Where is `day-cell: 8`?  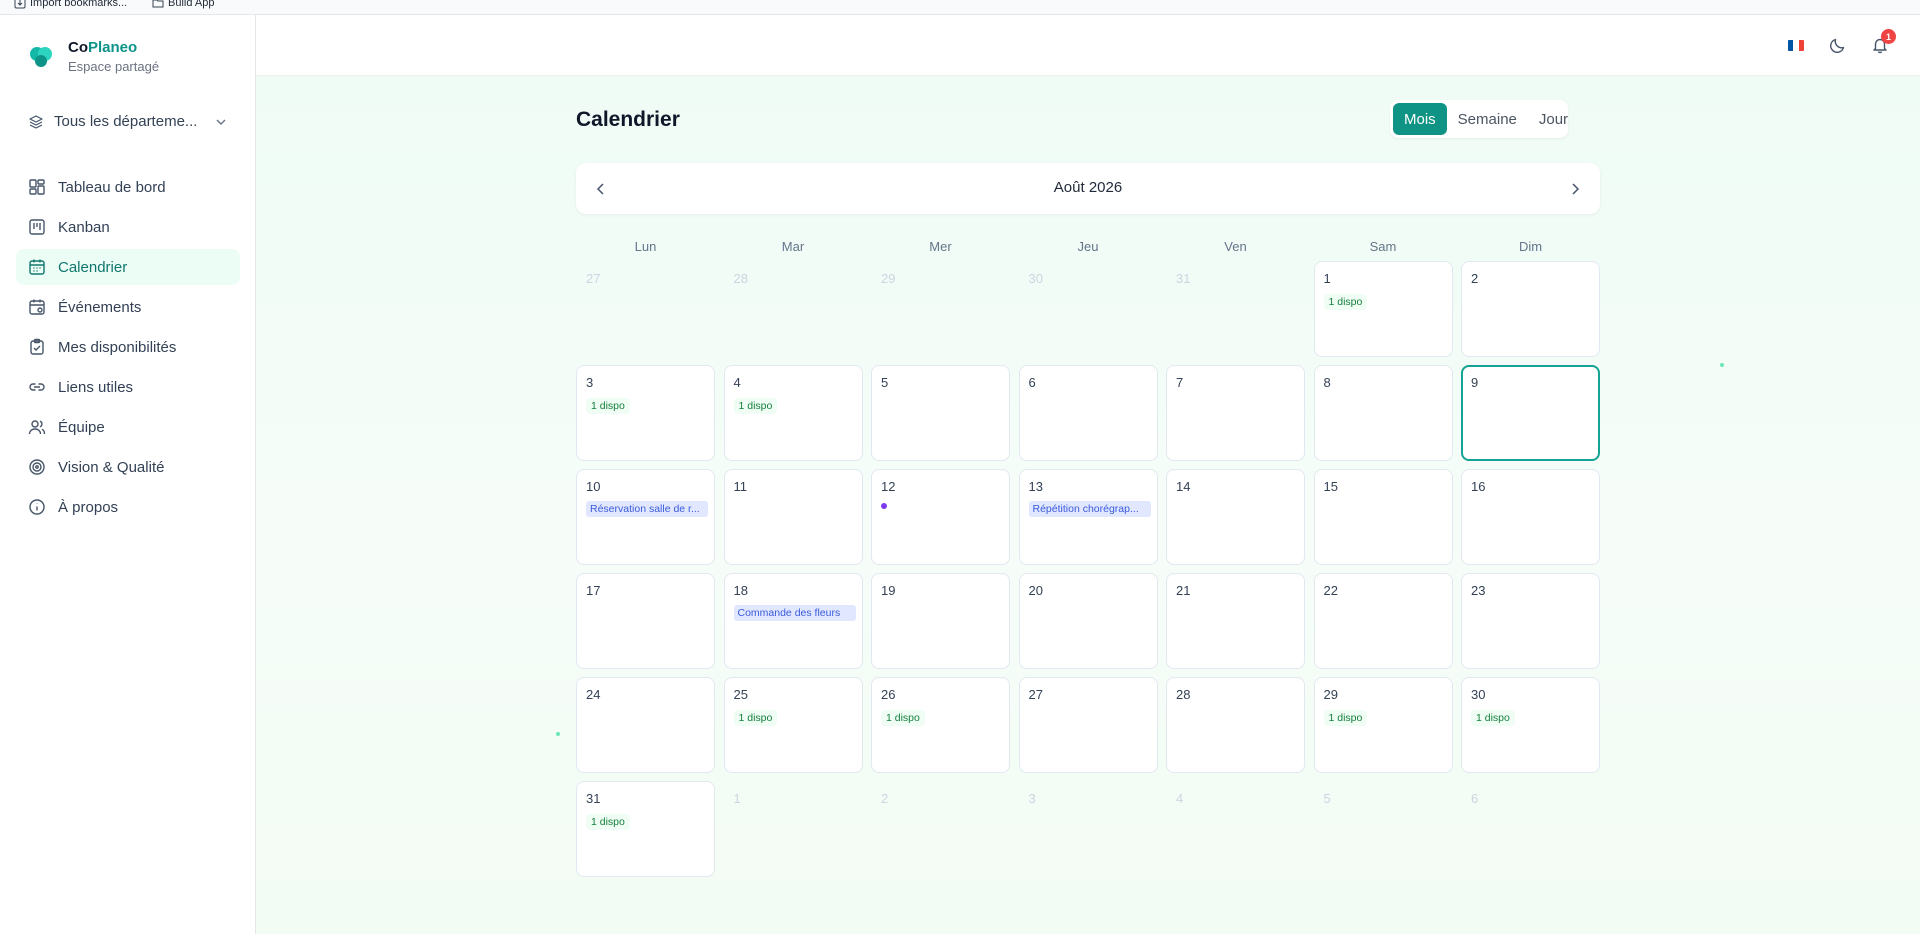 day-cell: 8 is located at coordinates (1383, 413).